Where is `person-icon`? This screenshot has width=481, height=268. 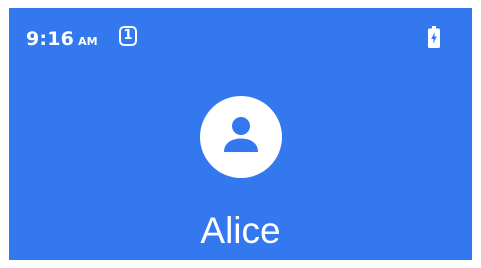
person-icon is located at coordinates (241, 134).